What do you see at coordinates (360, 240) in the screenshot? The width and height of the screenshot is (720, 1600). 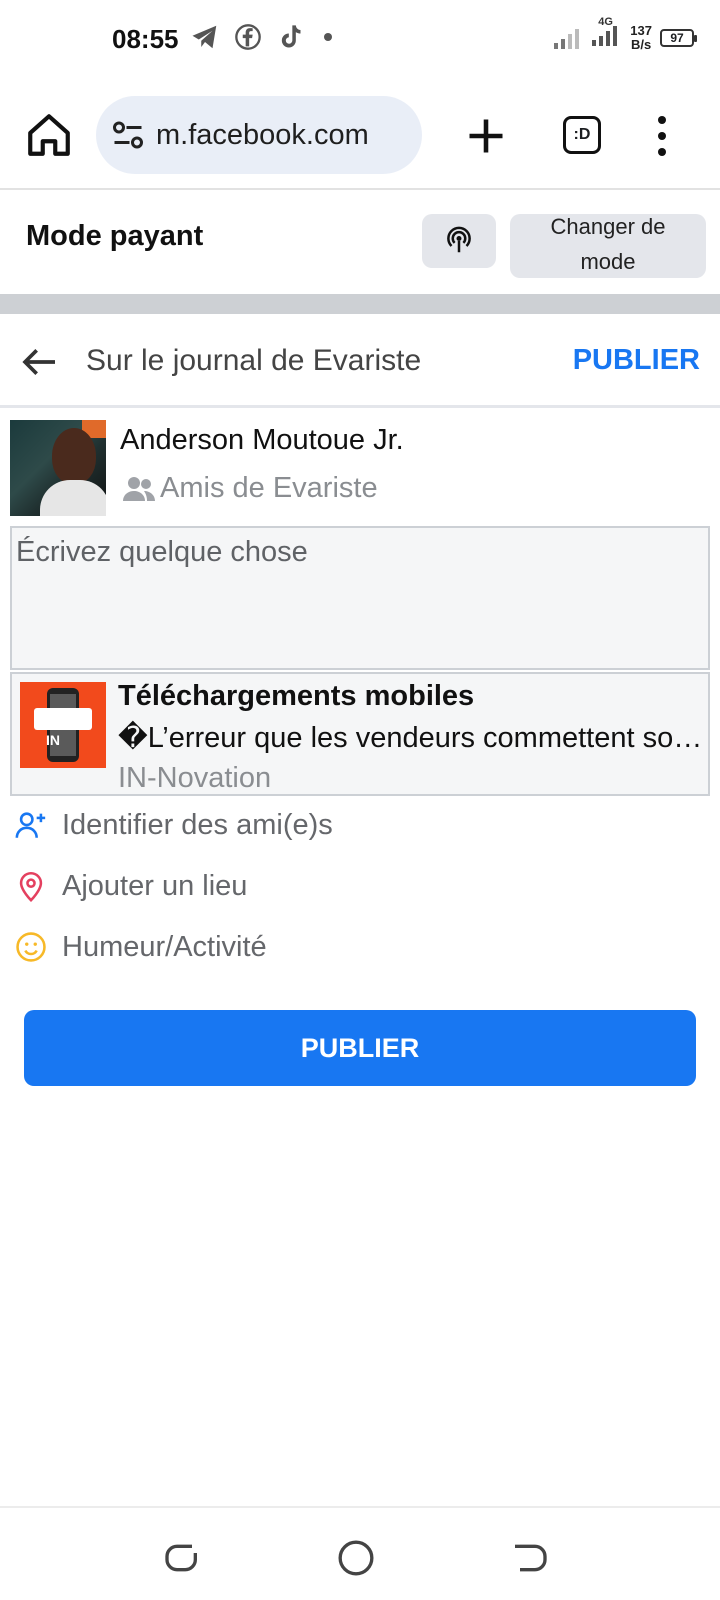 I see `data-mode-bar: Mode payant Changer de mode` at bounding box center [360, 240].